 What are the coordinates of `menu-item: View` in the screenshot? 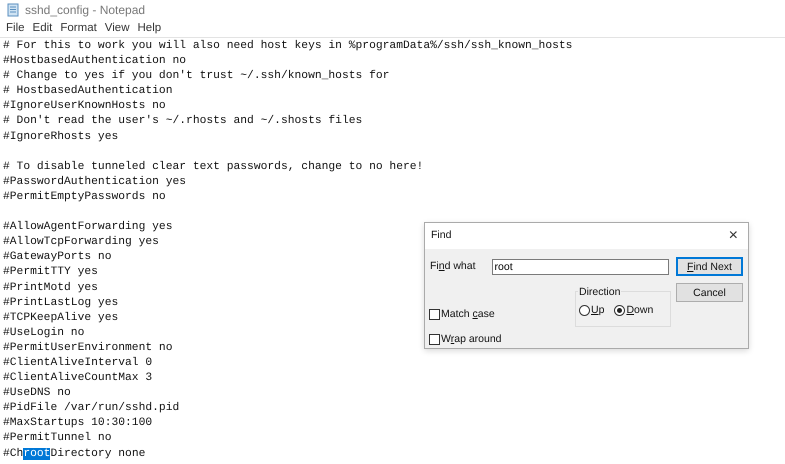 It's located at (117, 29).